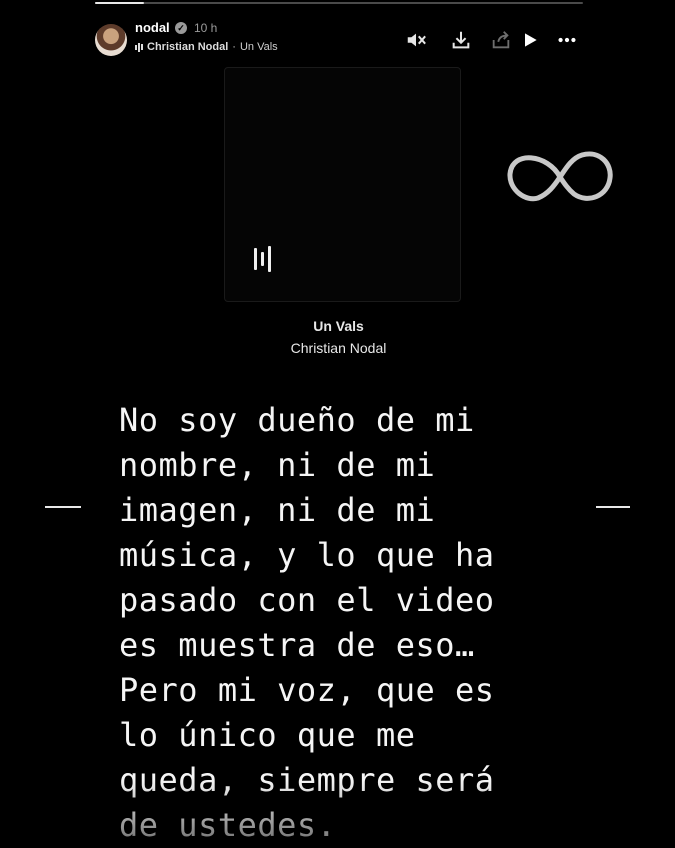  Describe the element at coordinates (338, 348) in the screenshot. I see `sticker-artist-name: Christian Nodal` at that location.